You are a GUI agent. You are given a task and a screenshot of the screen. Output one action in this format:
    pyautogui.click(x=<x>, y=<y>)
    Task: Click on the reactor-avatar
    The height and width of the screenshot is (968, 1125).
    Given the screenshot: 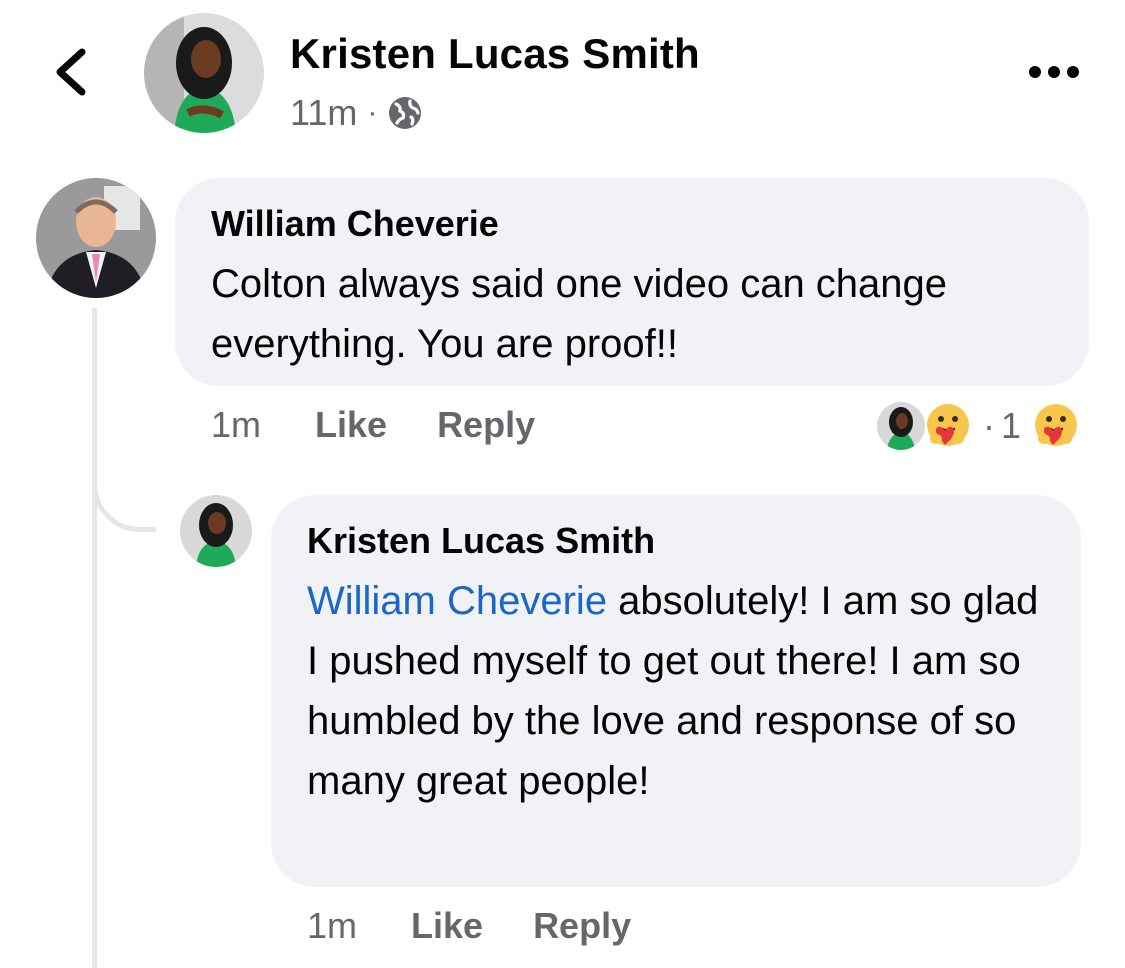 What is the action you would take?
    pyautogui.click(x=901, y=426)
    